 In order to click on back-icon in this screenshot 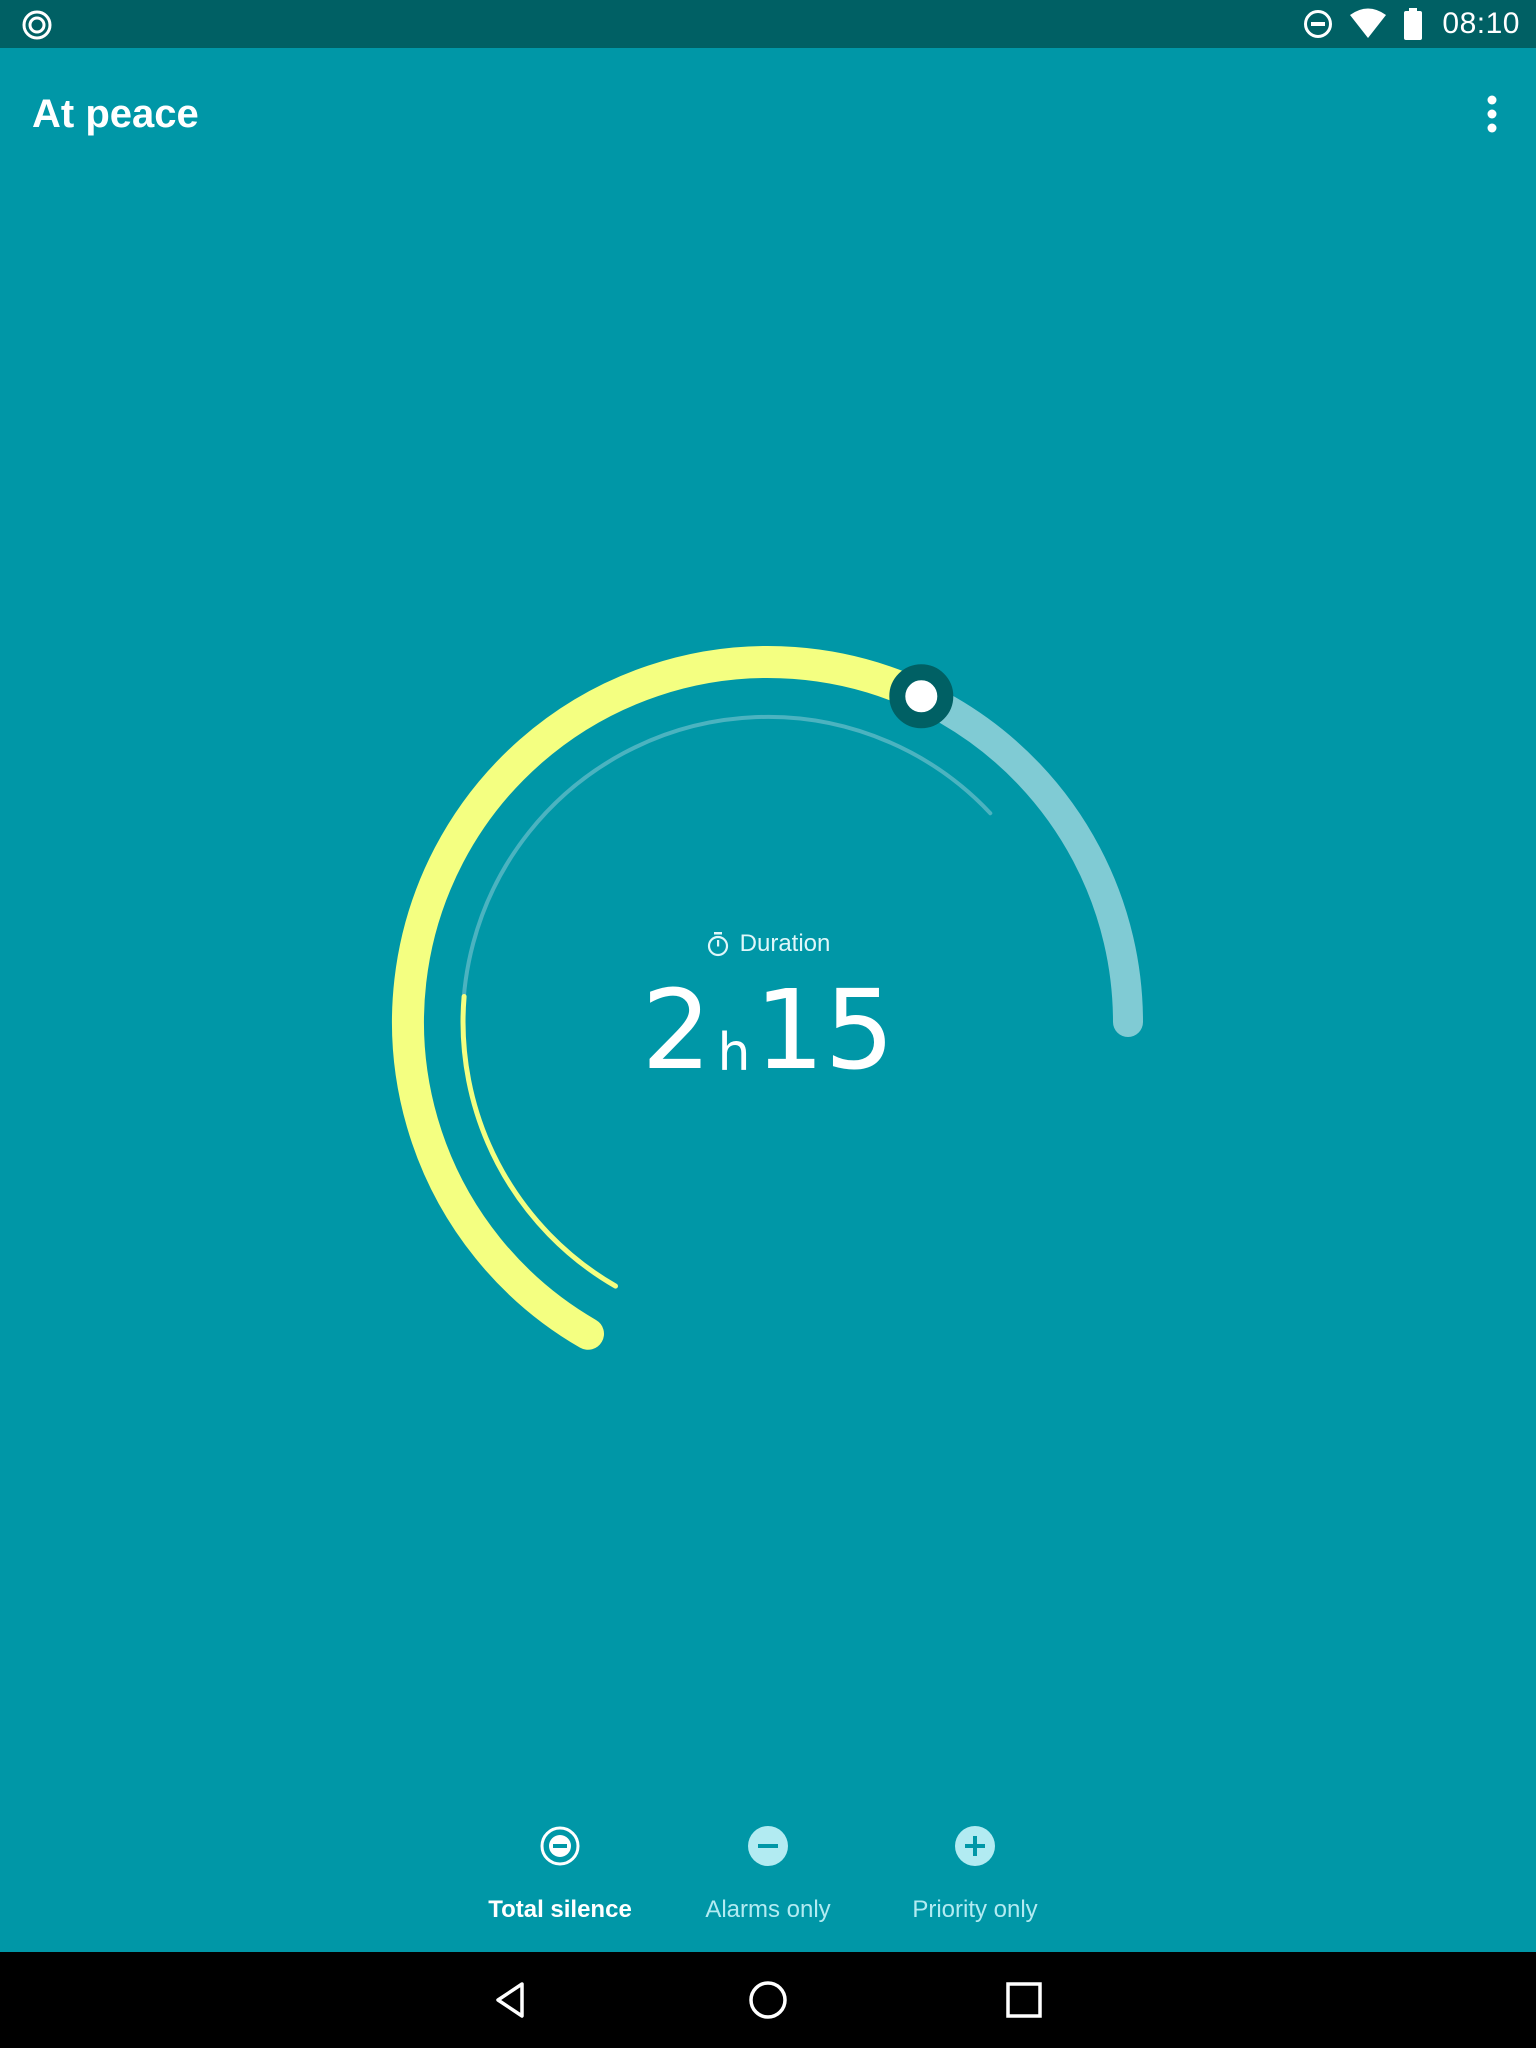, I will do `click(512, 2000)`.